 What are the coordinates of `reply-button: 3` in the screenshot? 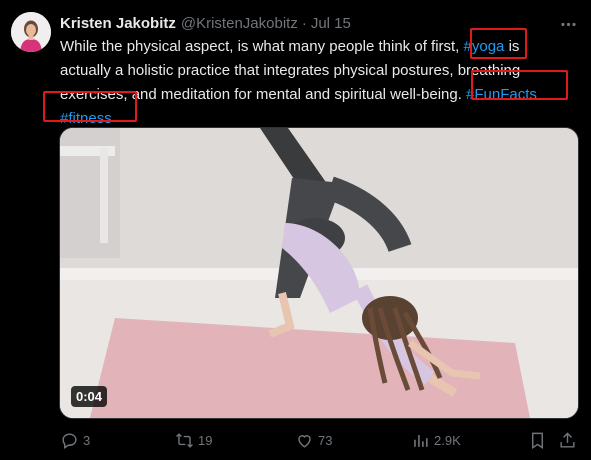 It's located at (75, 440).